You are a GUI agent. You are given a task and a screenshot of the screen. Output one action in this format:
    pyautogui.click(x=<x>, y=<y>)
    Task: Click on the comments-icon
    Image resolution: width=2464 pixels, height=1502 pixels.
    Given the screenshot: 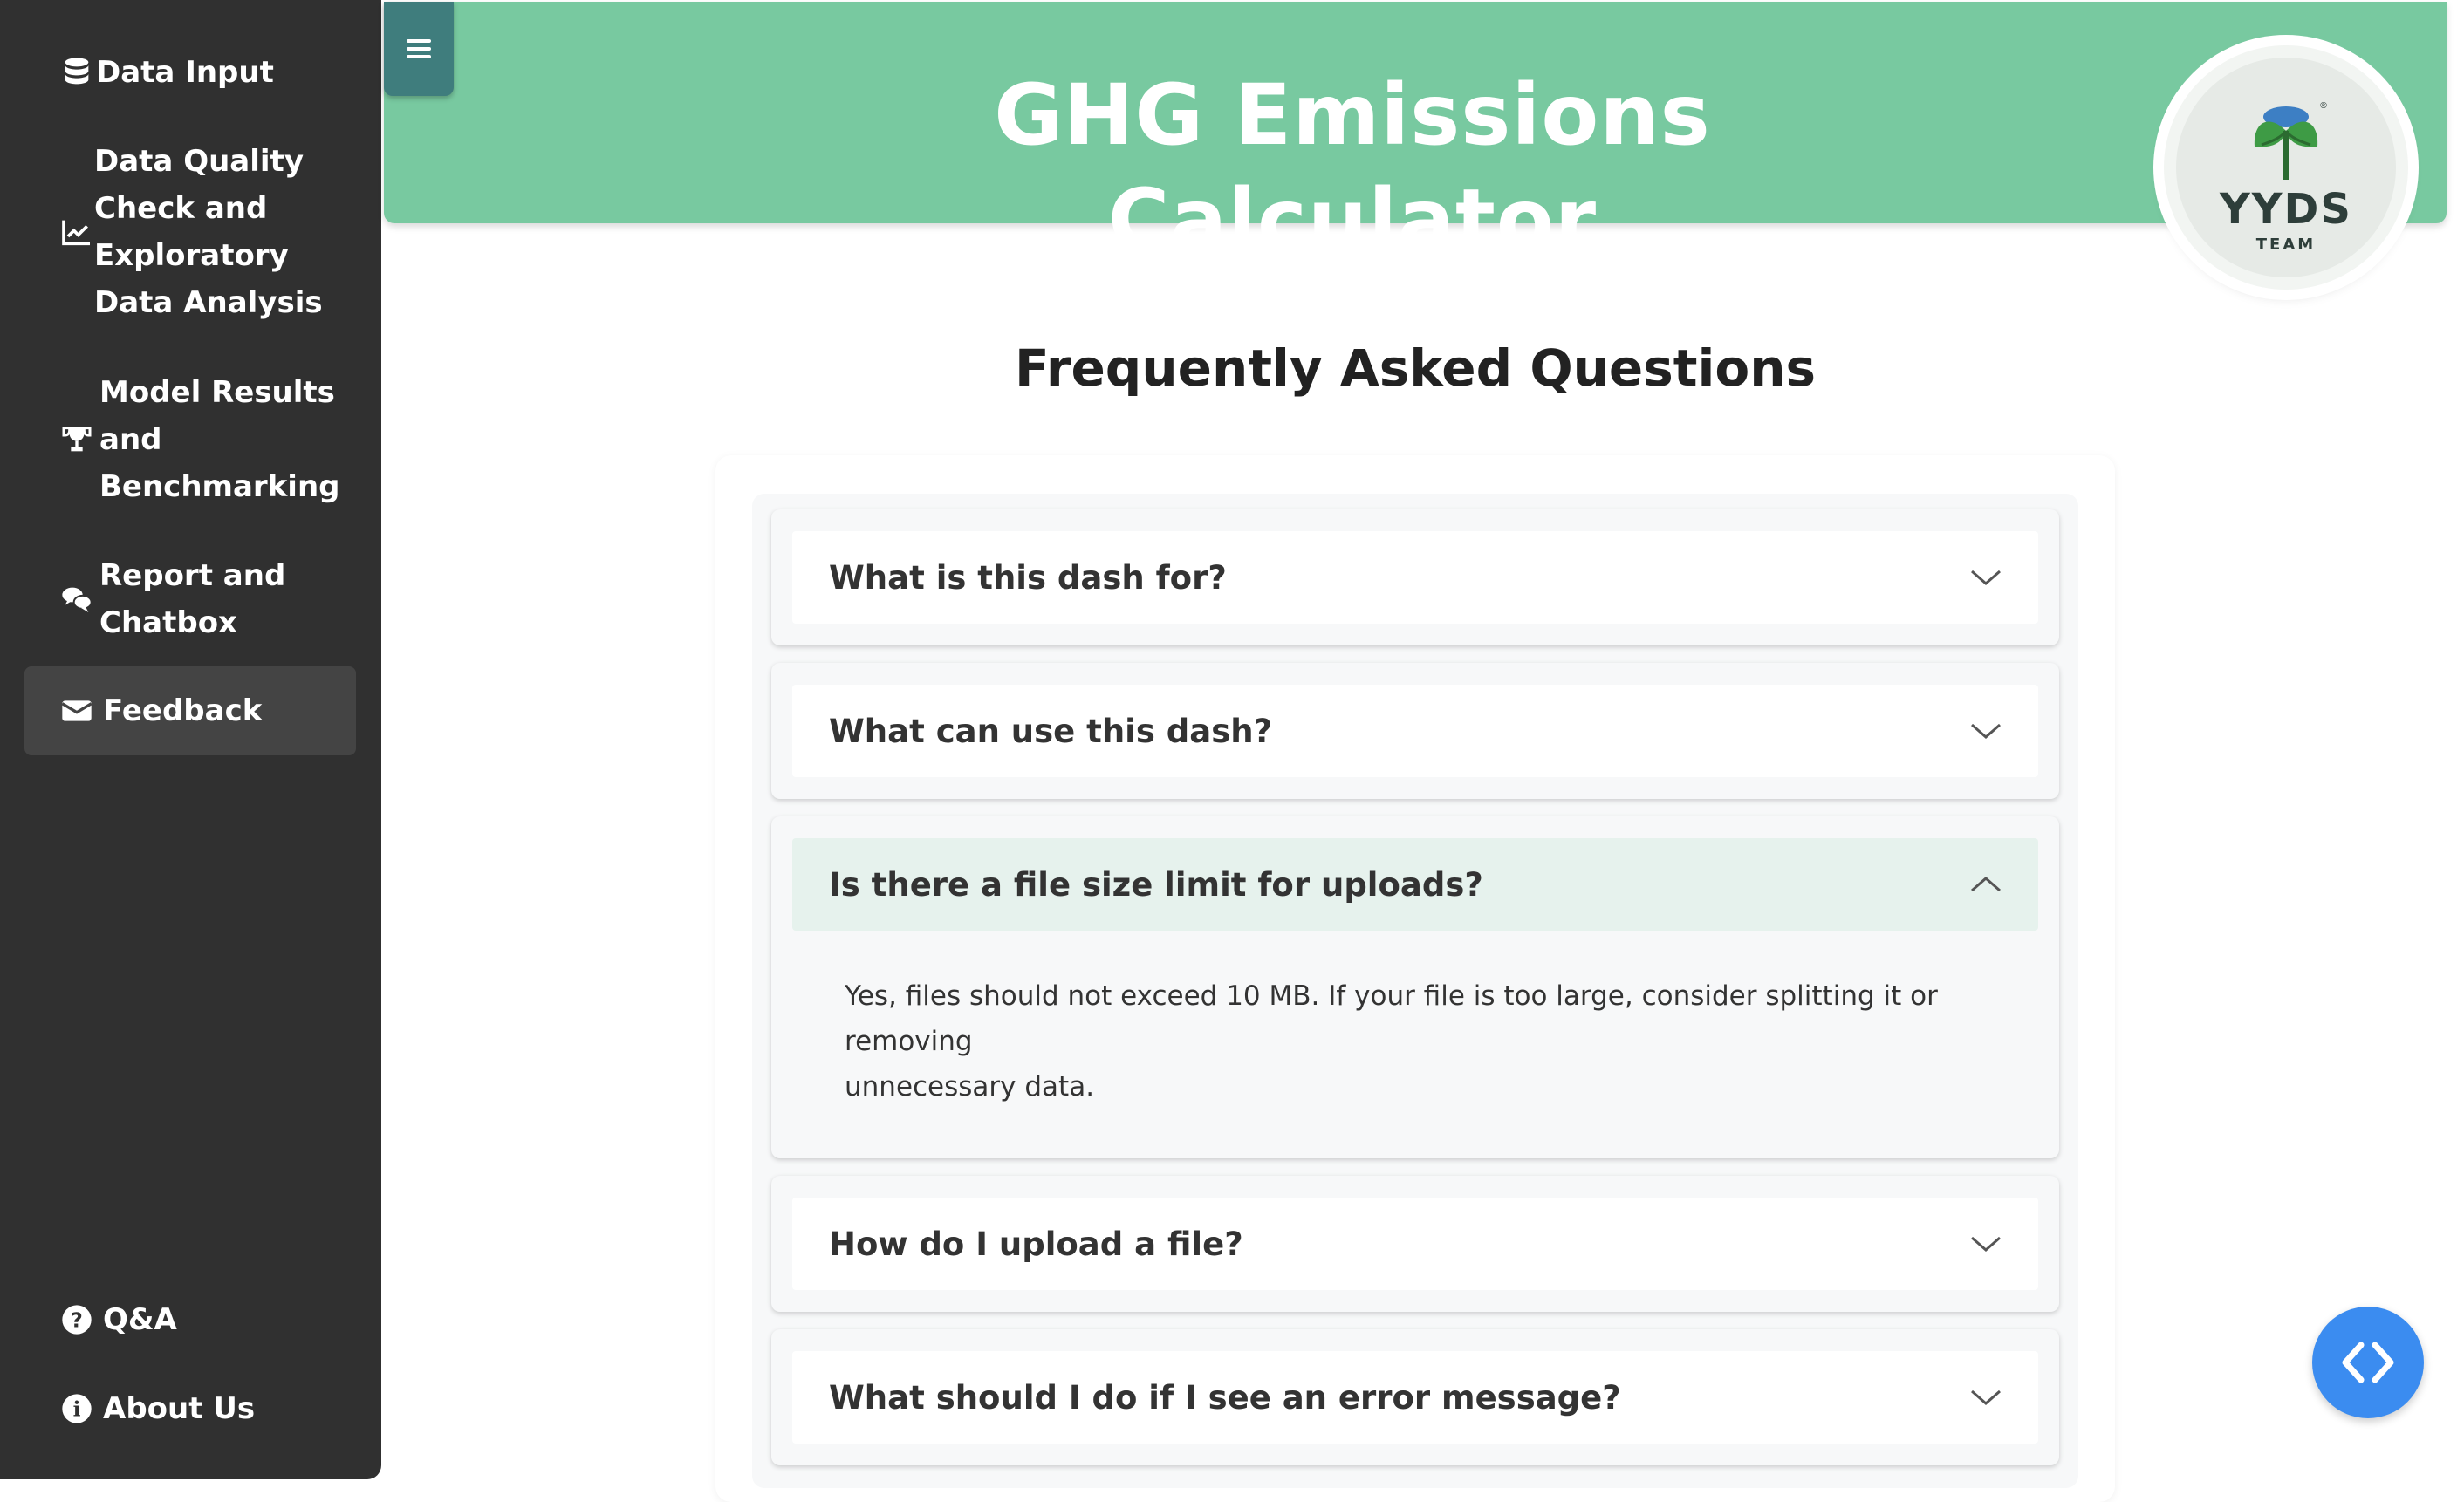 What is the action you would take?
    pyautogui.click(x=77, y=599)
    